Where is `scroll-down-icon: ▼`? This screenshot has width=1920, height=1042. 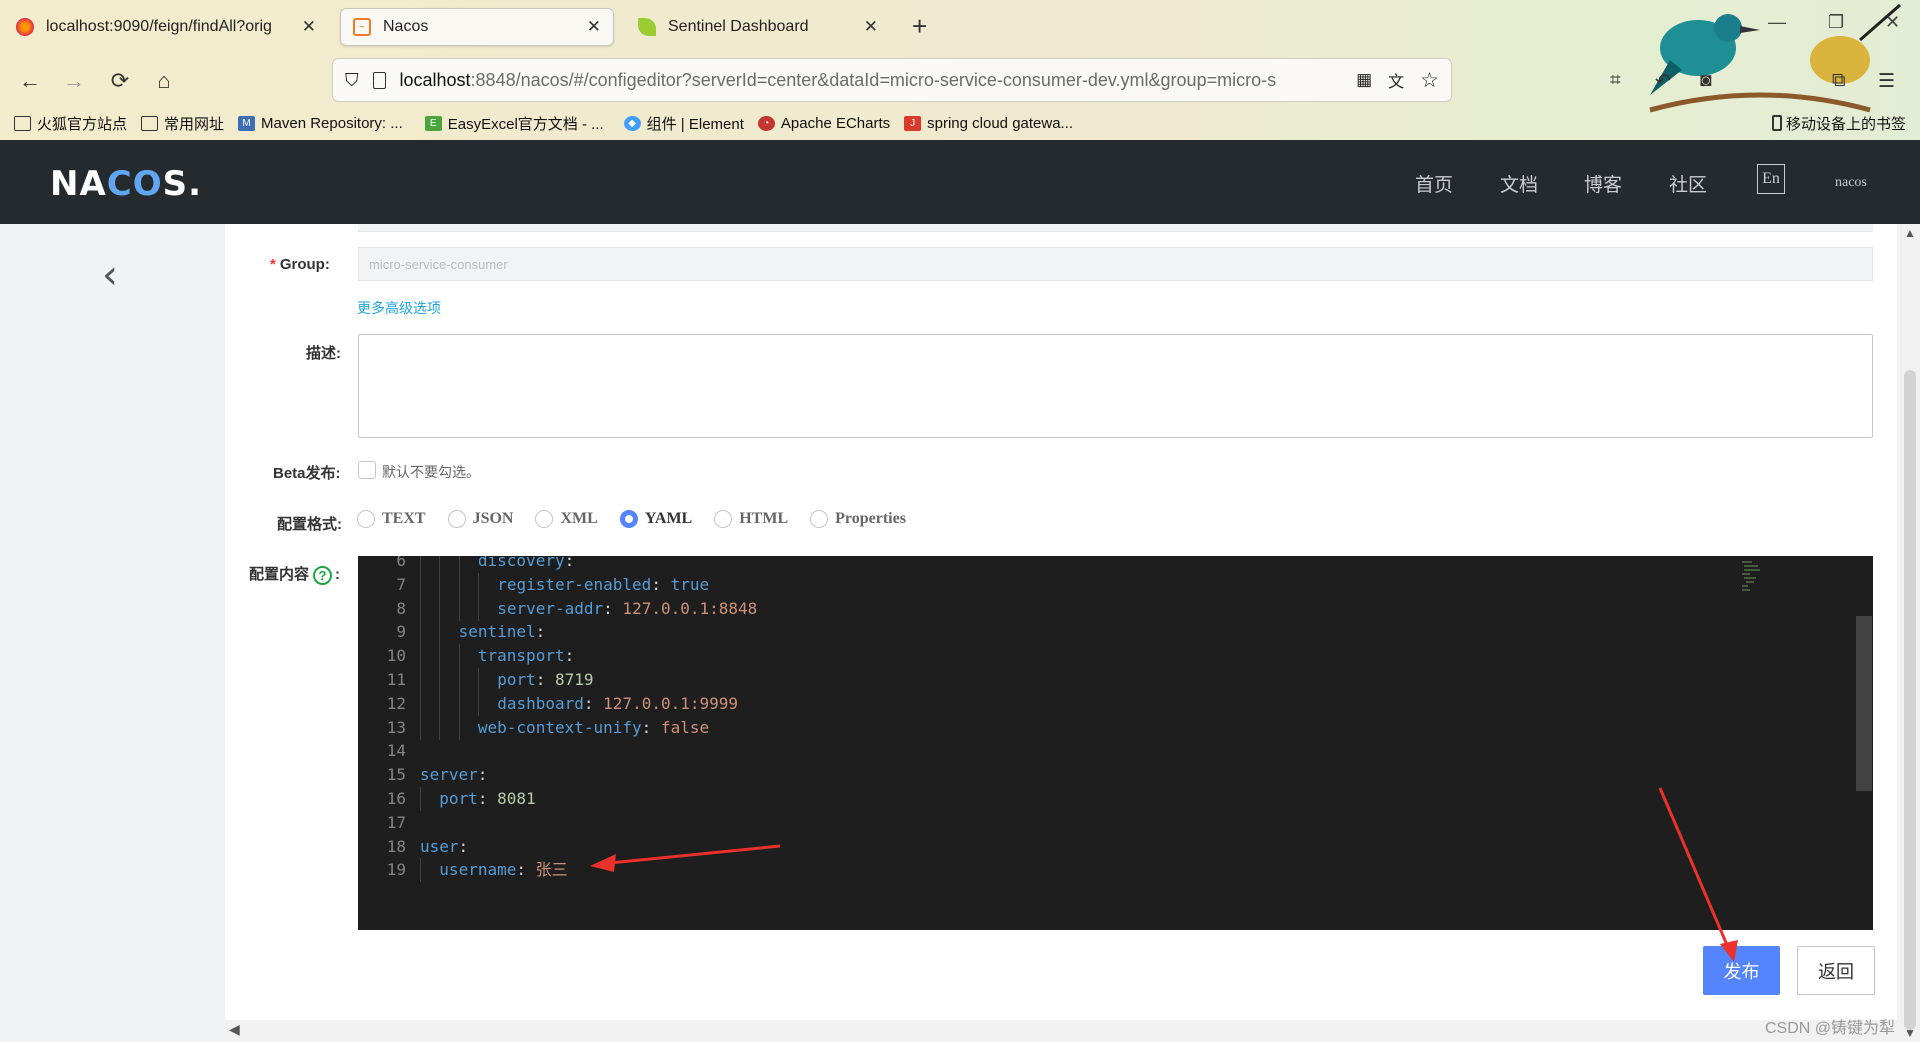
scroll-down-icon: ▼ is located at coordinates (1910, 1033).